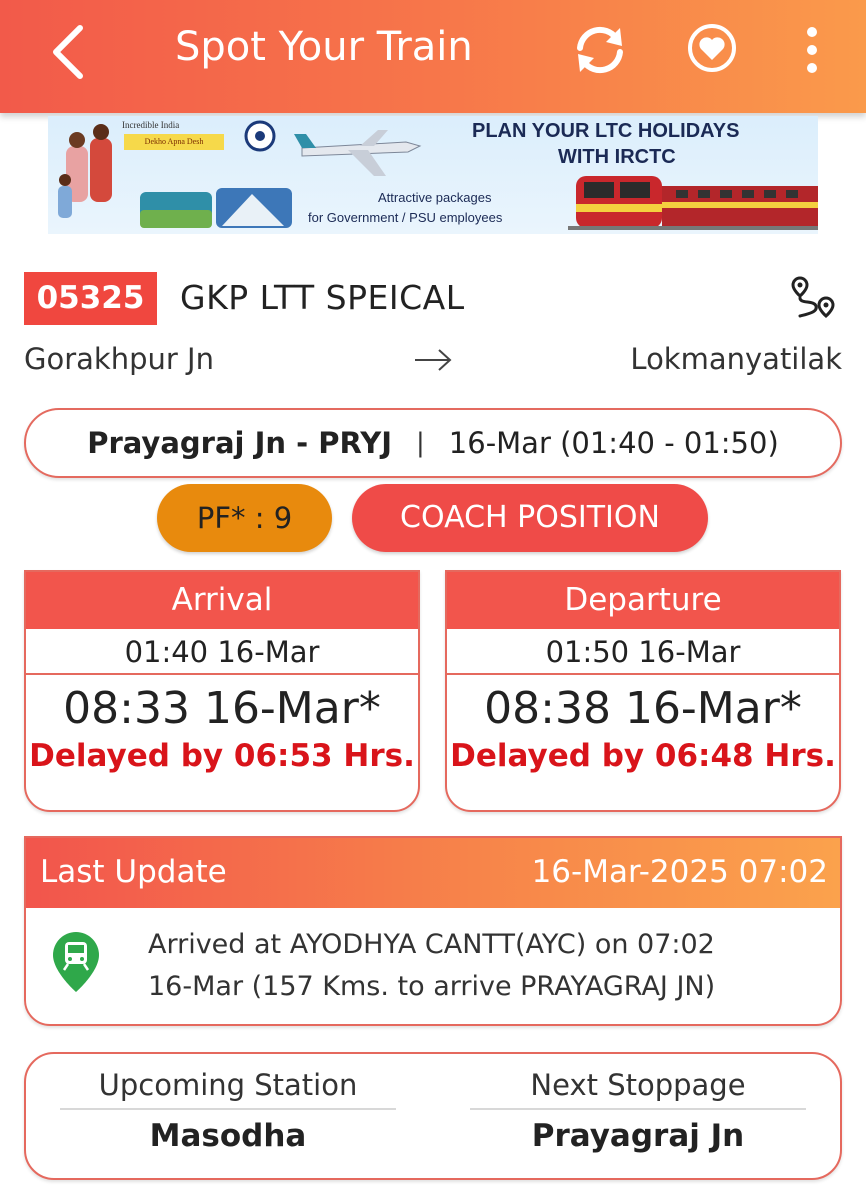 The image size is (866, 1200). What do you see at coordinates (133, 872) in the screenshot?
I see `last-update-label: Last Update` at bounding box center [133, 872].